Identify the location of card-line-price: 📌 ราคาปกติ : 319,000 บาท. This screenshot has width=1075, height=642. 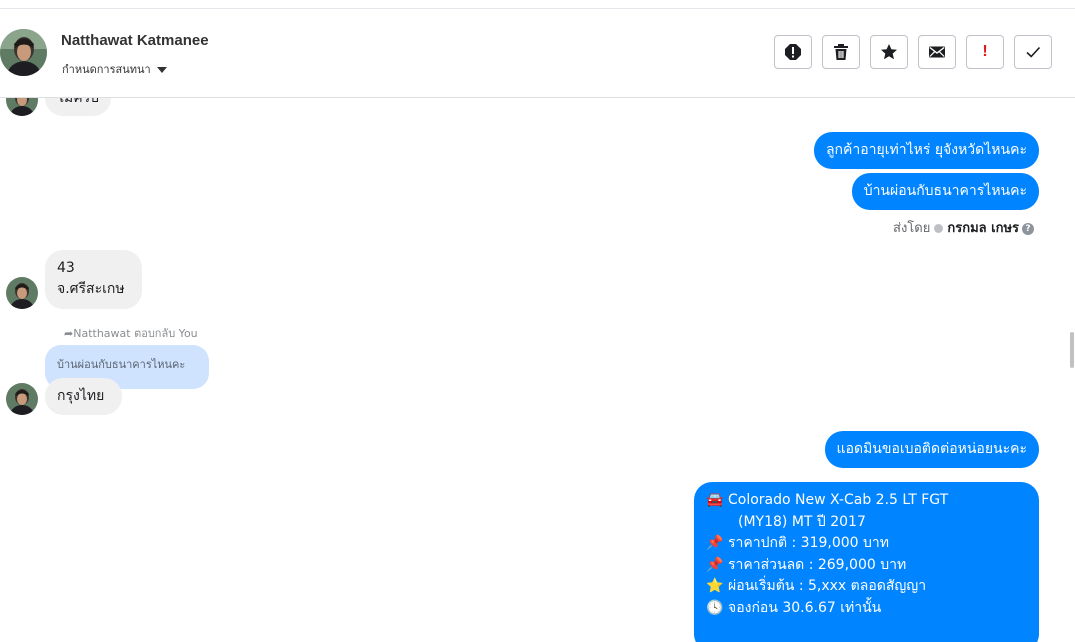
(866, 544).